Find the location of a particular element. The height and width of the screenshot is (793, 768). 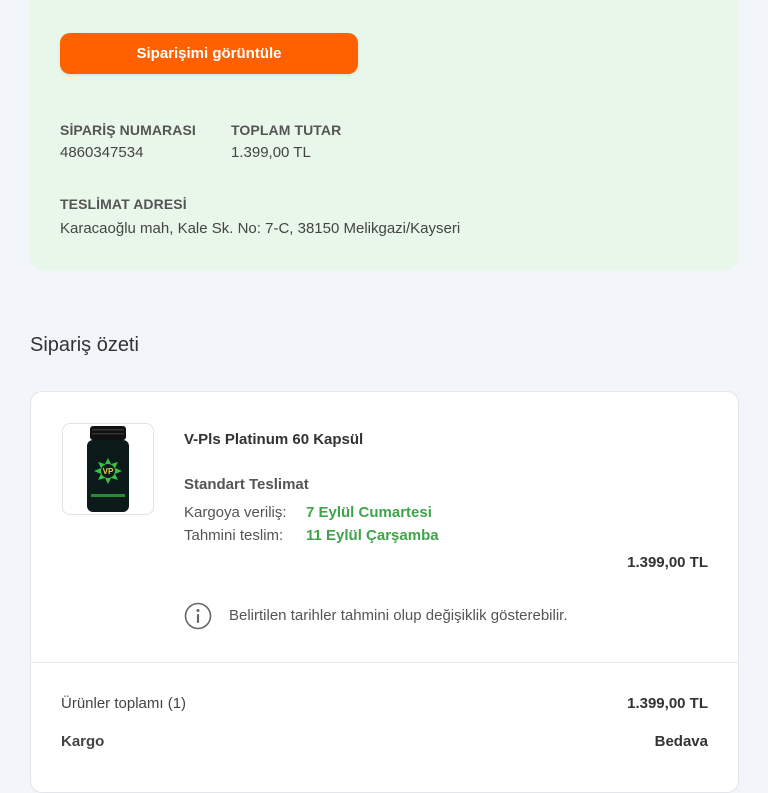

order-total-label: TOPLAM TUTAR is located at coordinates (286, 130).